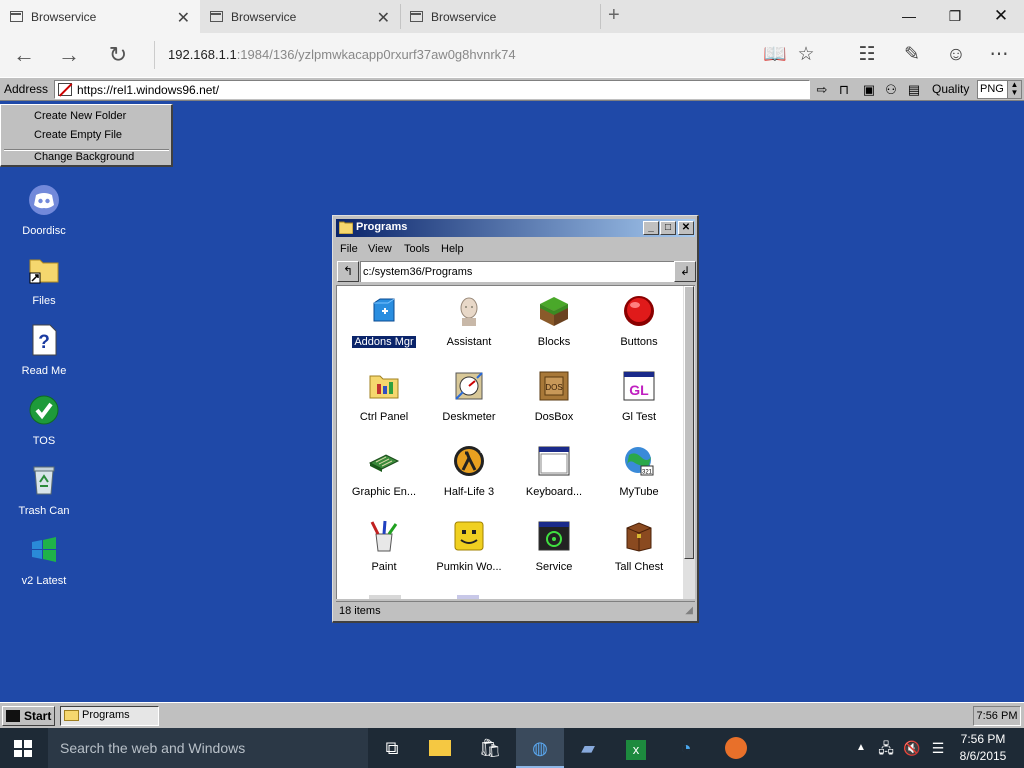  Describe the element at coordinates (909, 16) in the screenshot. I see `minimize-window-button: —` at that location.